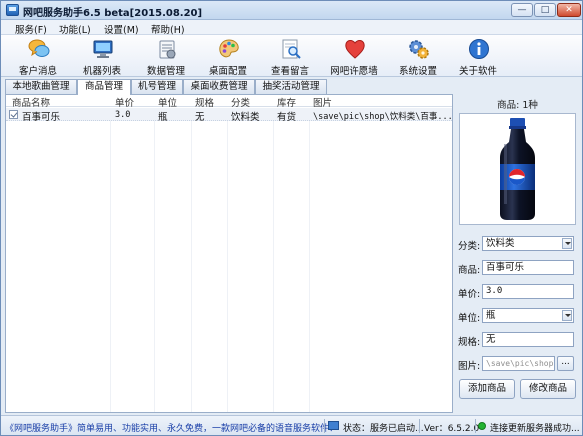 The height and width of the screenshot is (436, 583). Describe the element at coordinates (528, 315) in the screenshot. I see `unit-select: 瓶` at that location.